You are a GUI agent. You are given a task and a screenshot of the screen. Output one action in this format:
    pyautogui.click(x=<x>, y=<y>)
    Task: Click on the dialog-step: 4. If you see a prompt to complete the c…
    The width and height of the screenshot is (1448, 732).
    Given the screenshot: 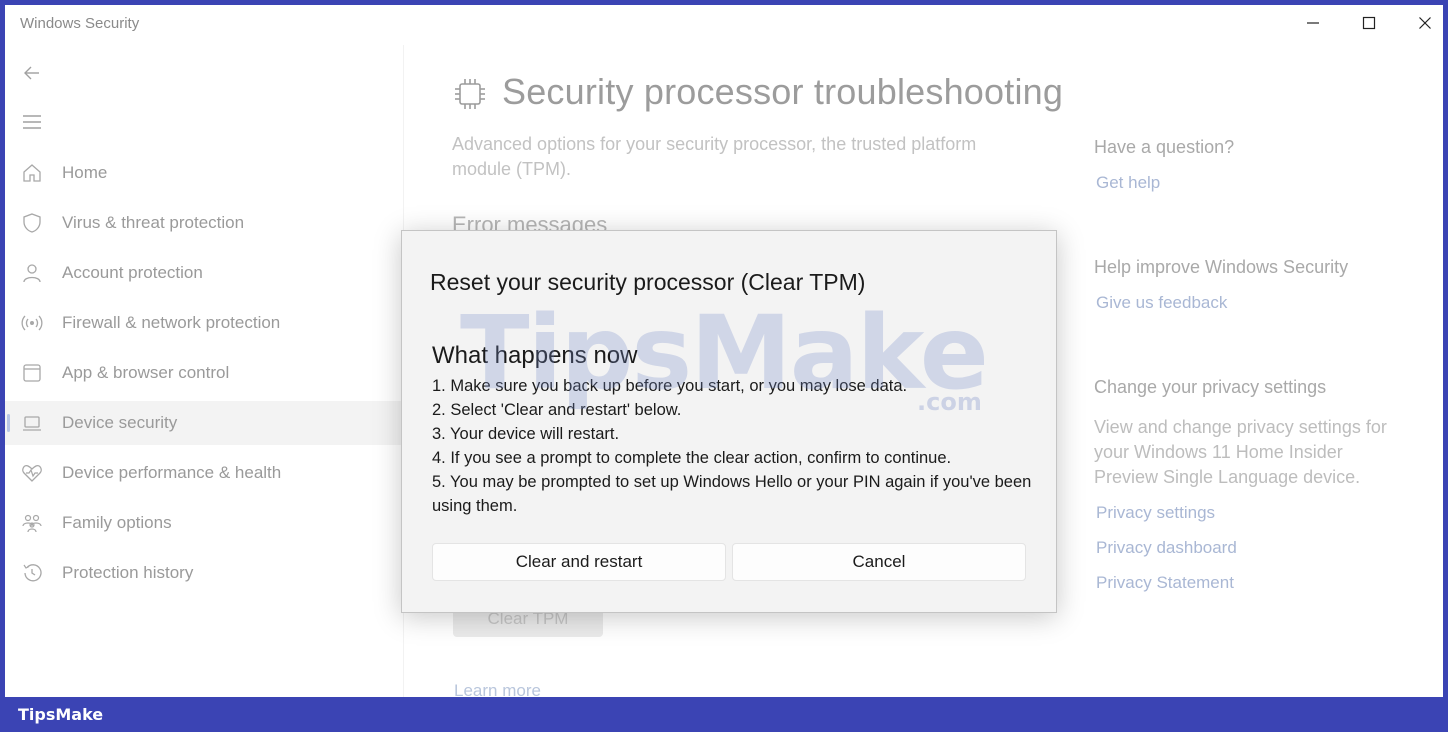 What is the action you would take?
    pyautogui.click(x=692, y=458)
    